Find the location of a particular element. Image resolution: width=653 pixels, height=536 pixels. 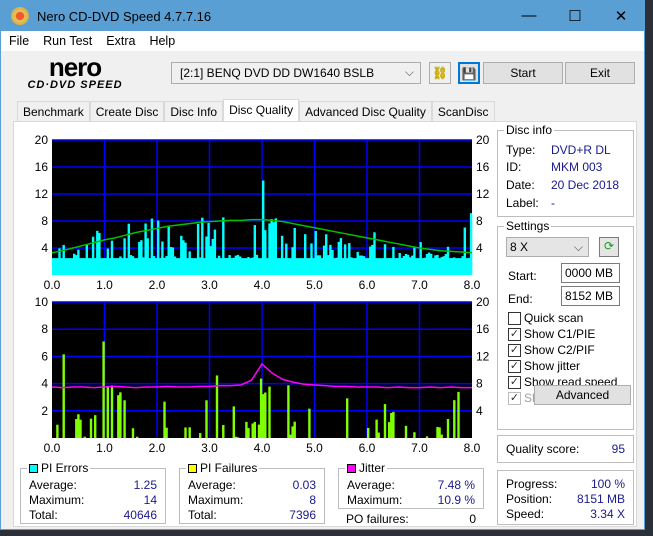

advanced-button: Advanced is located at coordinates (582, 395).